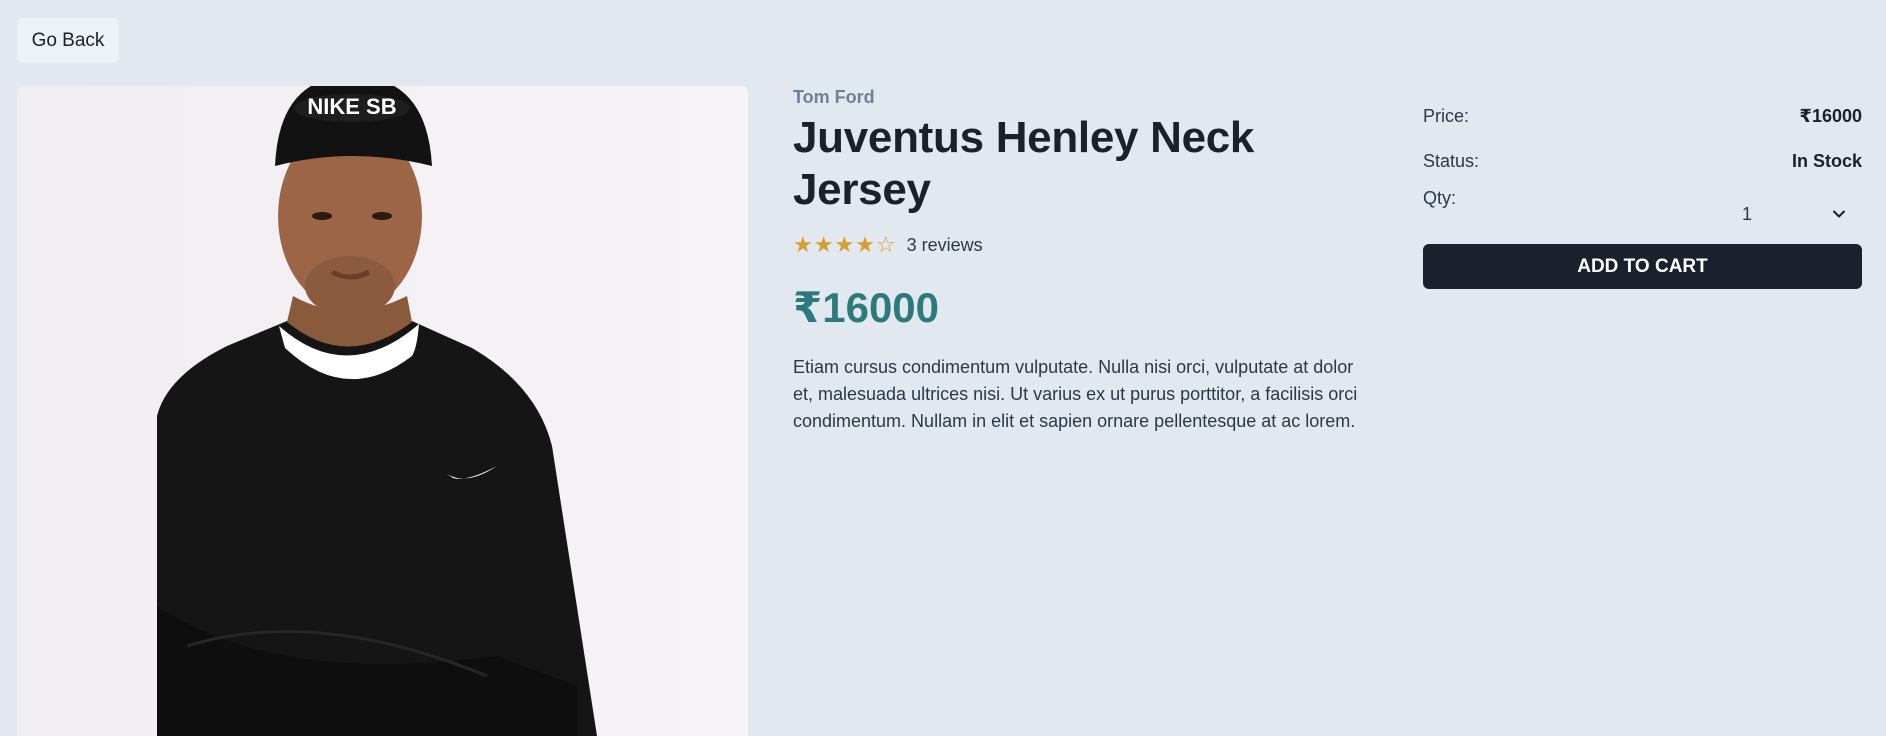 Image resolution: width=1886 pixels, height=736 pixels. What do you see at coordinates (1078, 245) in the screenshot?
I see `rating-row: ★★★★☆ 3 reviews` at bounding box center [1078, 245].